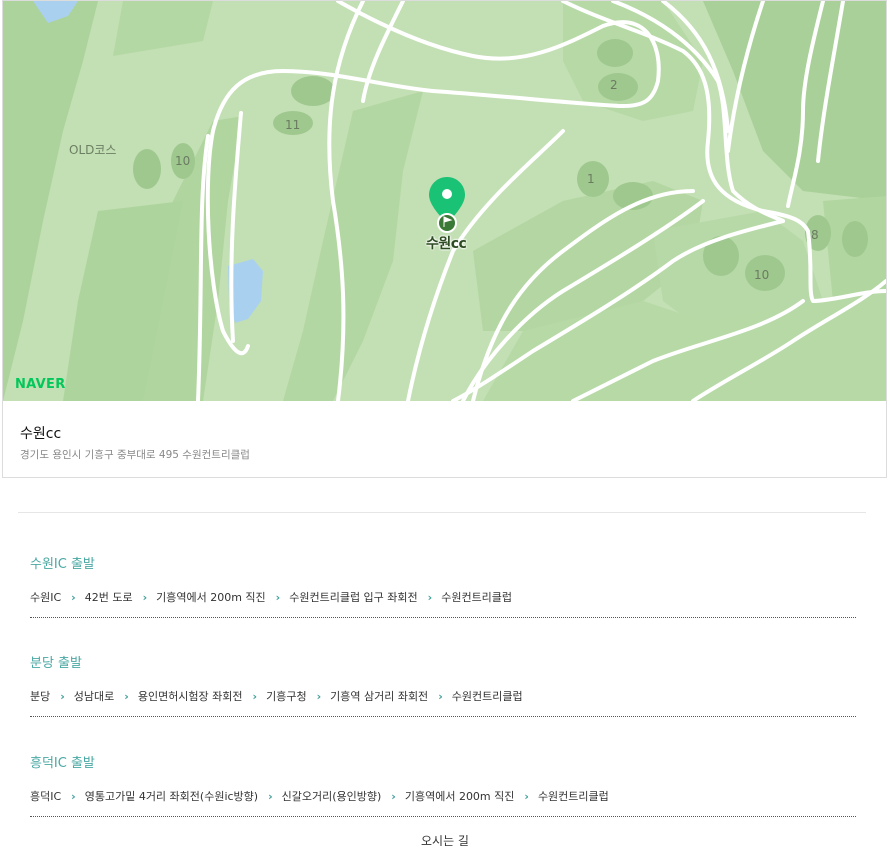  Describe the element at coordinates (46, 796) in the screenshot. I see `route-step: 흥덕IC` at that location.